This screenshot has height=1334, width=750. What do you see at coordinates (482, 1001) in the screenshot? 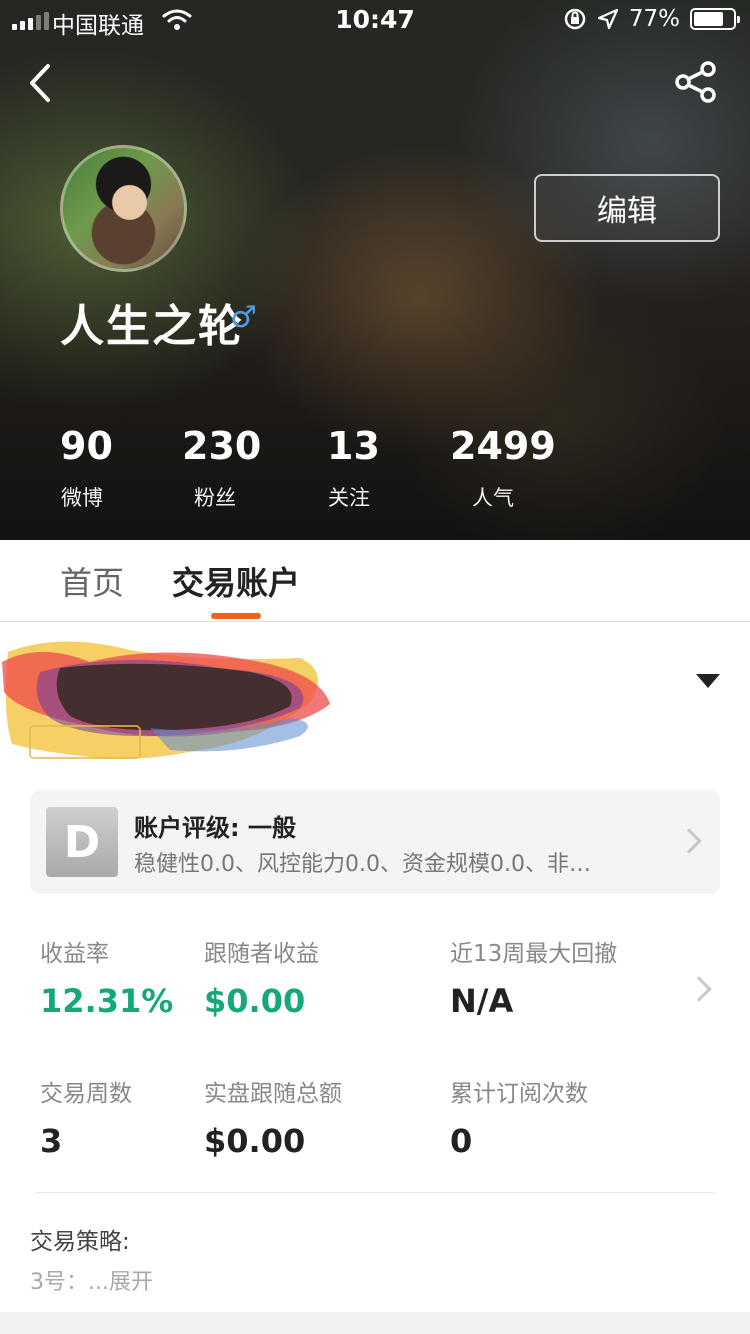
I see `metric-value-max-drawdown: N/A` at bounding box center [482, 1001].